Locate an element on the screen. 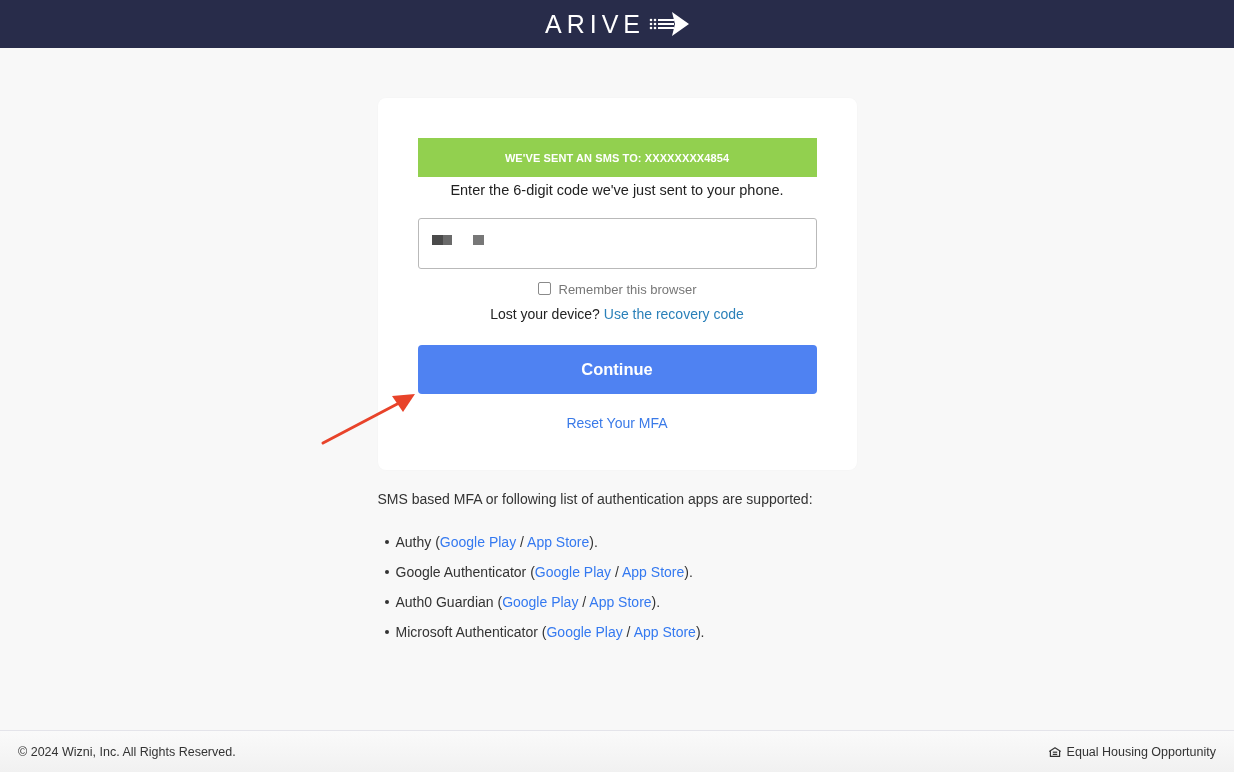  copyright-text: © 2024 Wizni, Inc. All Rights Reserved. is located at coordinates (127, 751).